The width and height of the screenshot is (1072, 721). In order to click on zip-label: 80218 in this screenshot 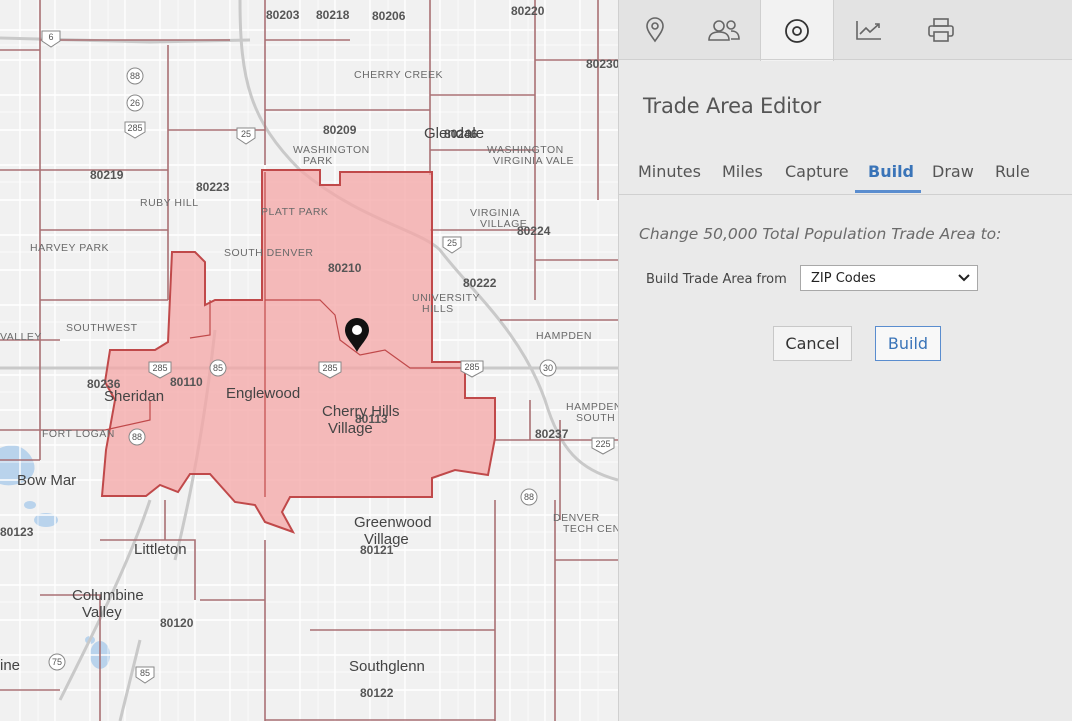, I will do `click(333, 15)`.